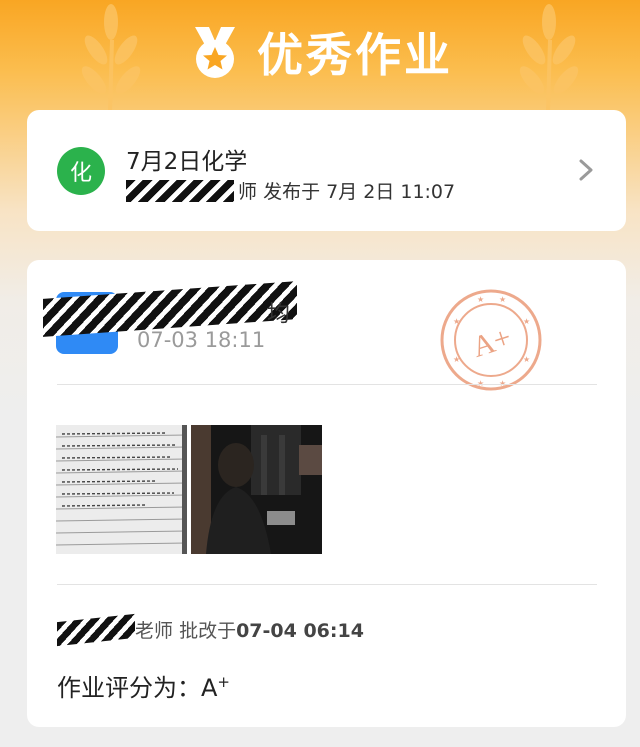 Image resolution: width=640 pixels, height=747 pixels. What do you see at coordinates (209, 688) in the screenshot?
I see `score-letter: A` at bounding box center [209, 688].